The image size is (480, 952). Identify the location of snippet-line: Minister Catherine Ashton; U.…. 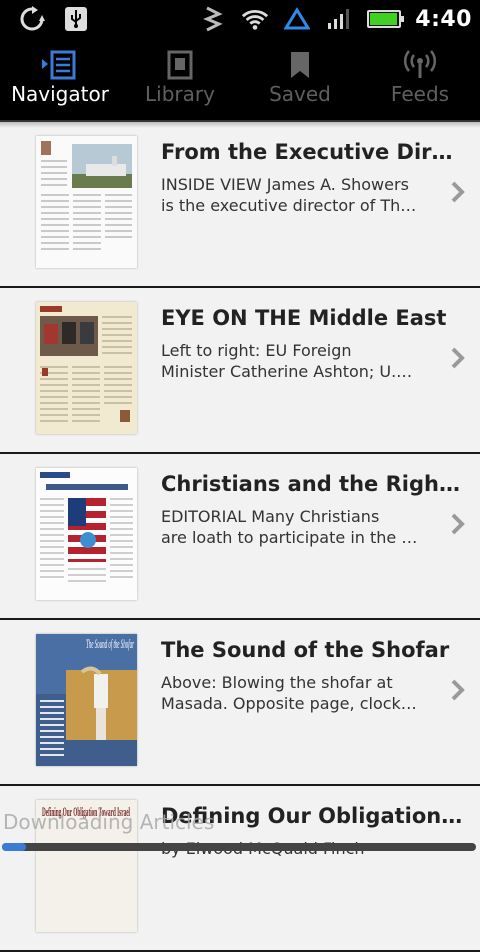
(287, 371).